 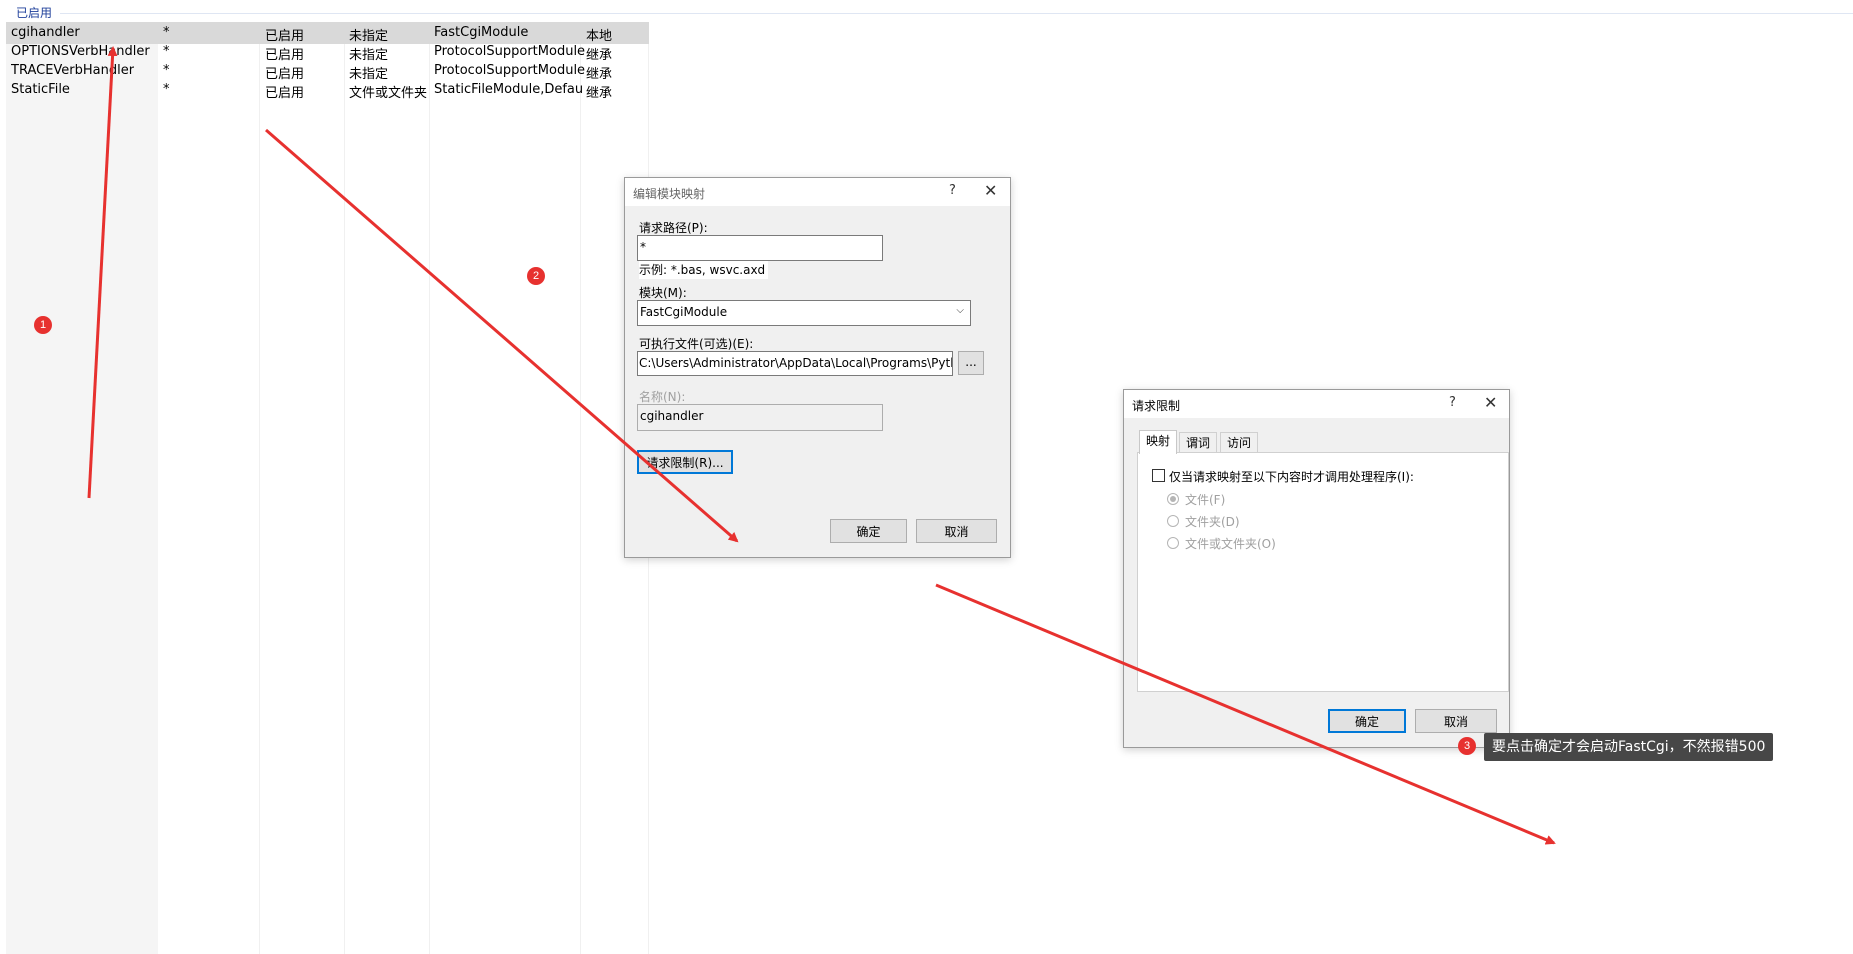 I want to click on cell-name: TRACEVerbHandler, so click(x=73, y=70).